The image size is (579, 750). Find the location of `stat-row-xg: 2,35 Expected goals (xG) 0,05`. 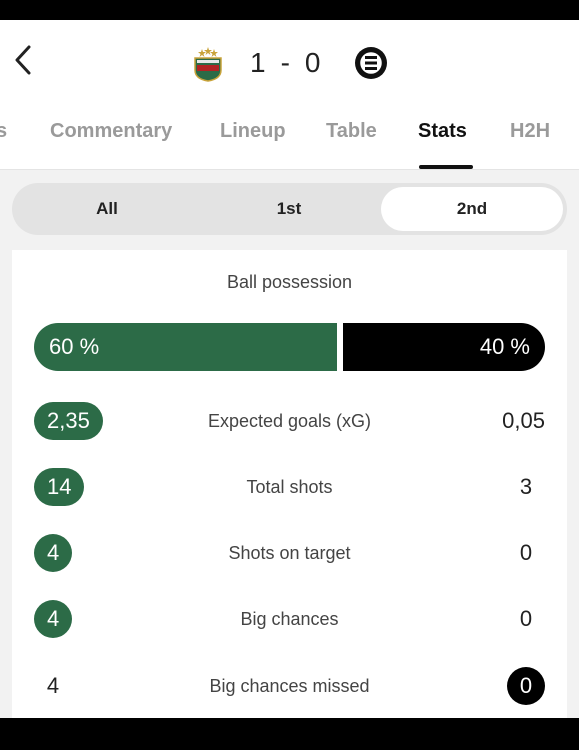

stat-row-xg: 2,35 Expected goals (xG) 0,05 is located at coordinates (289, 422).